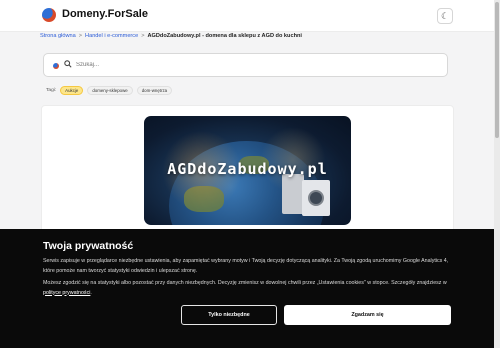  What do you see at coordinates (72, 90) in the screenshot?
I see `tag-aukcje: Aukcje` at bounding box center [72, 90].